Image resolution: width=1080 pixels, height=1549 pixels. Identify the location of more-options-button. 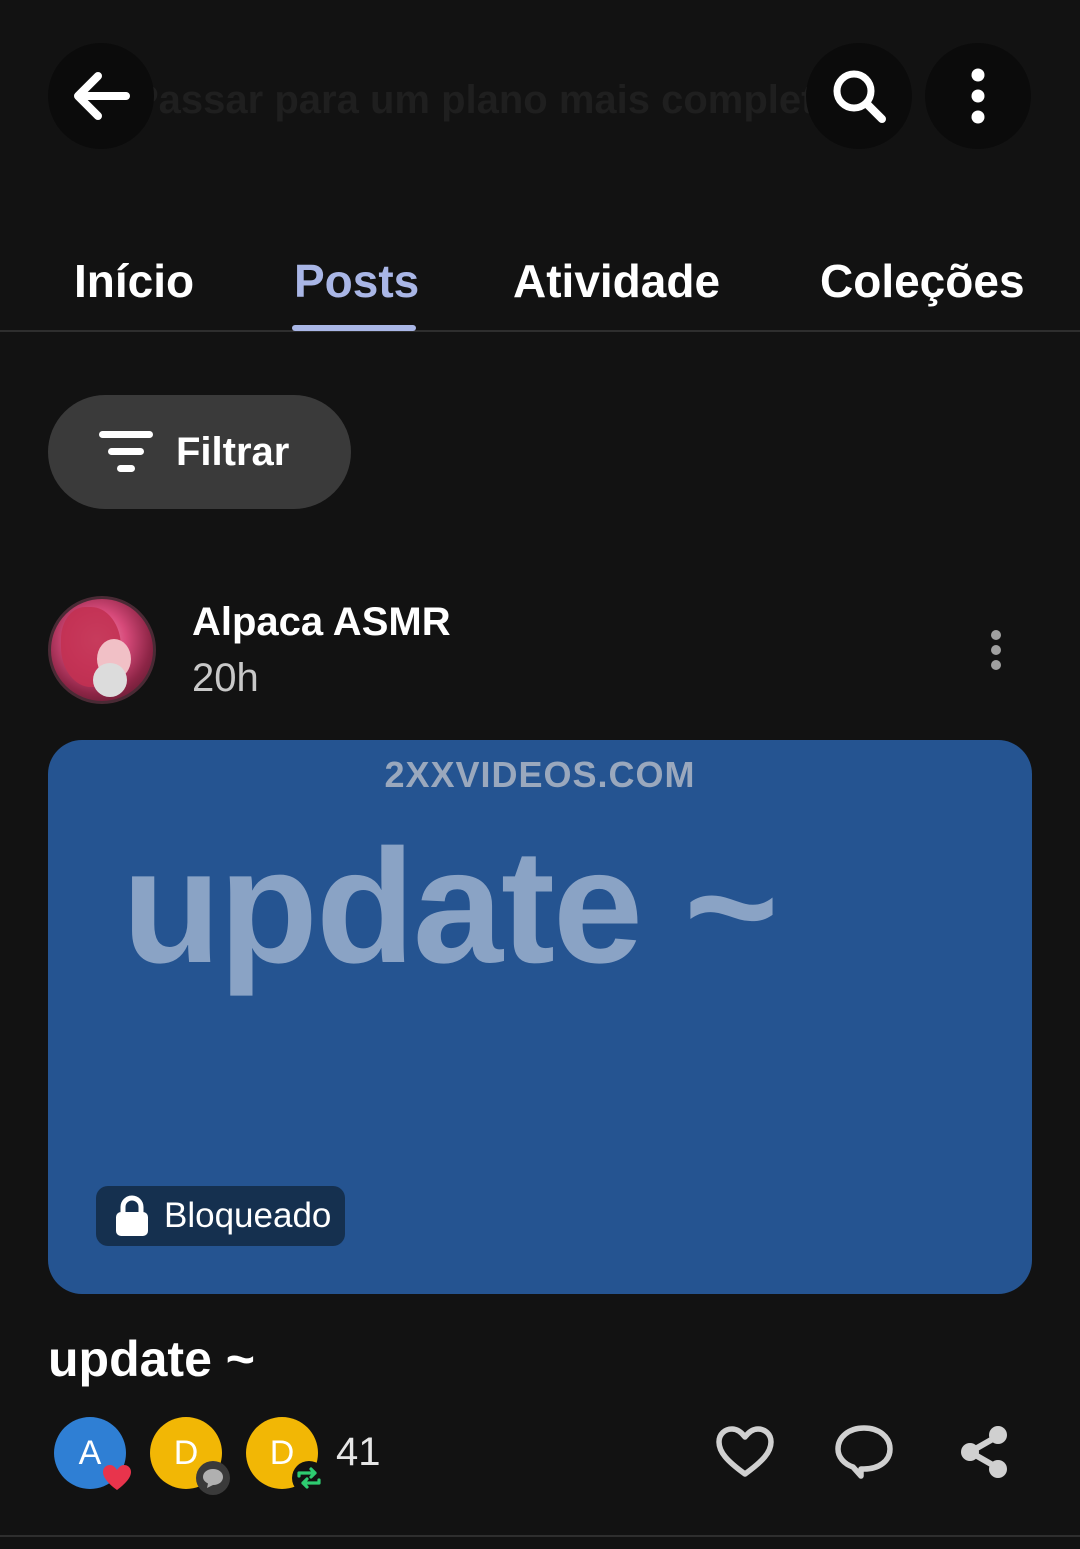
(978, 96).